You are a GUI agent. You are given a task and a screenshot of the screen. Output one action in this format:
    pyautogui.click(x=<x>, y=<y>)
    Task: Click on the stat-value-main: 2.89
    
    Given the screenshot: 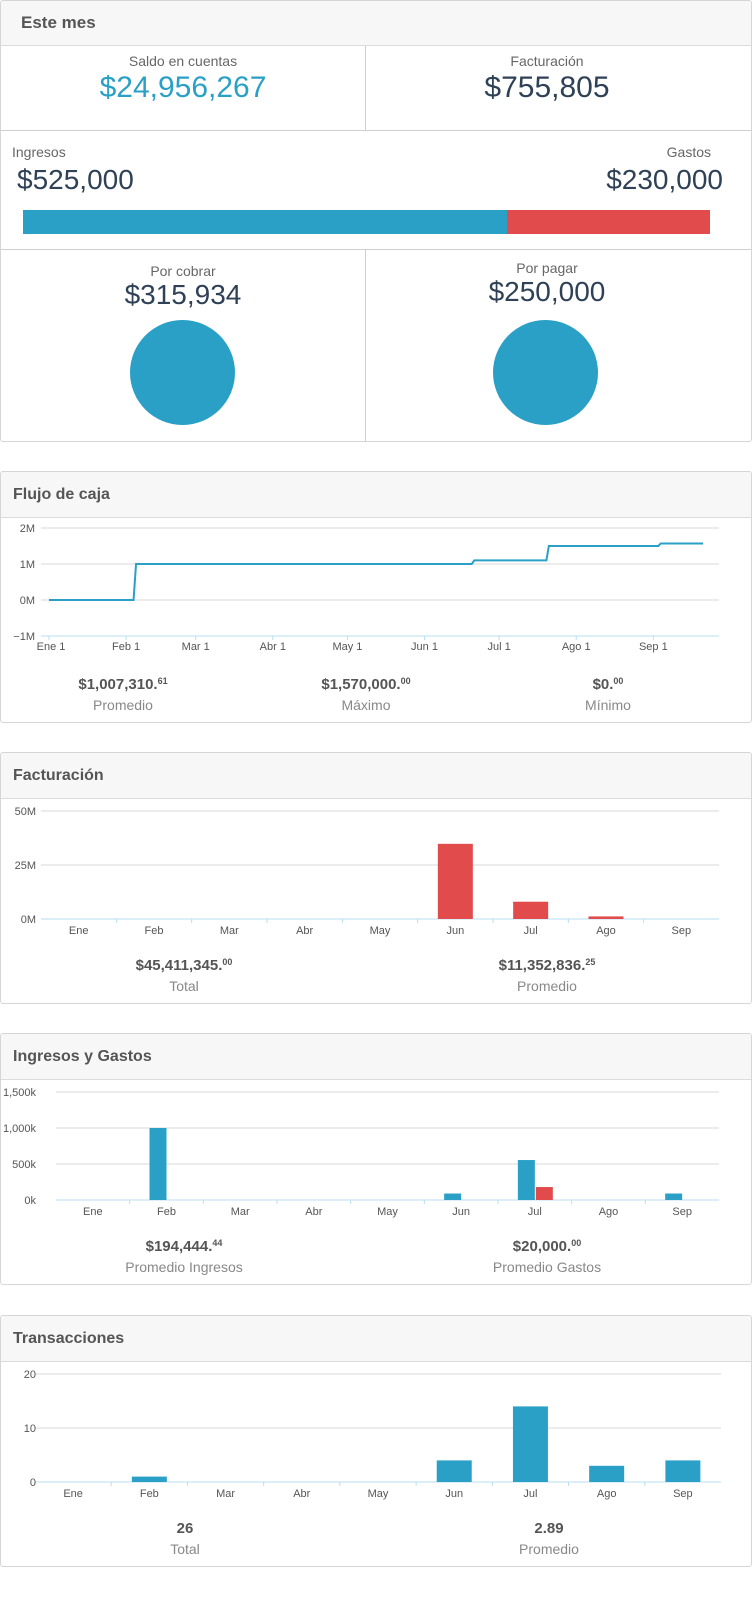 What is the action you would take?
    pyautogui.click(x=549, y=1528)
    